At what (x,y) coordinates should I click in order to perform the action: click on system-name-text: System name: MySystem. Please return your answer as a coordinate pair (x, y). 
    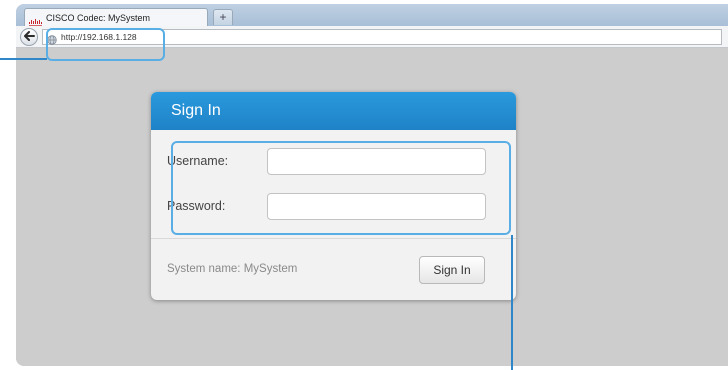
    Looking at the image, I should click on (232, 269).